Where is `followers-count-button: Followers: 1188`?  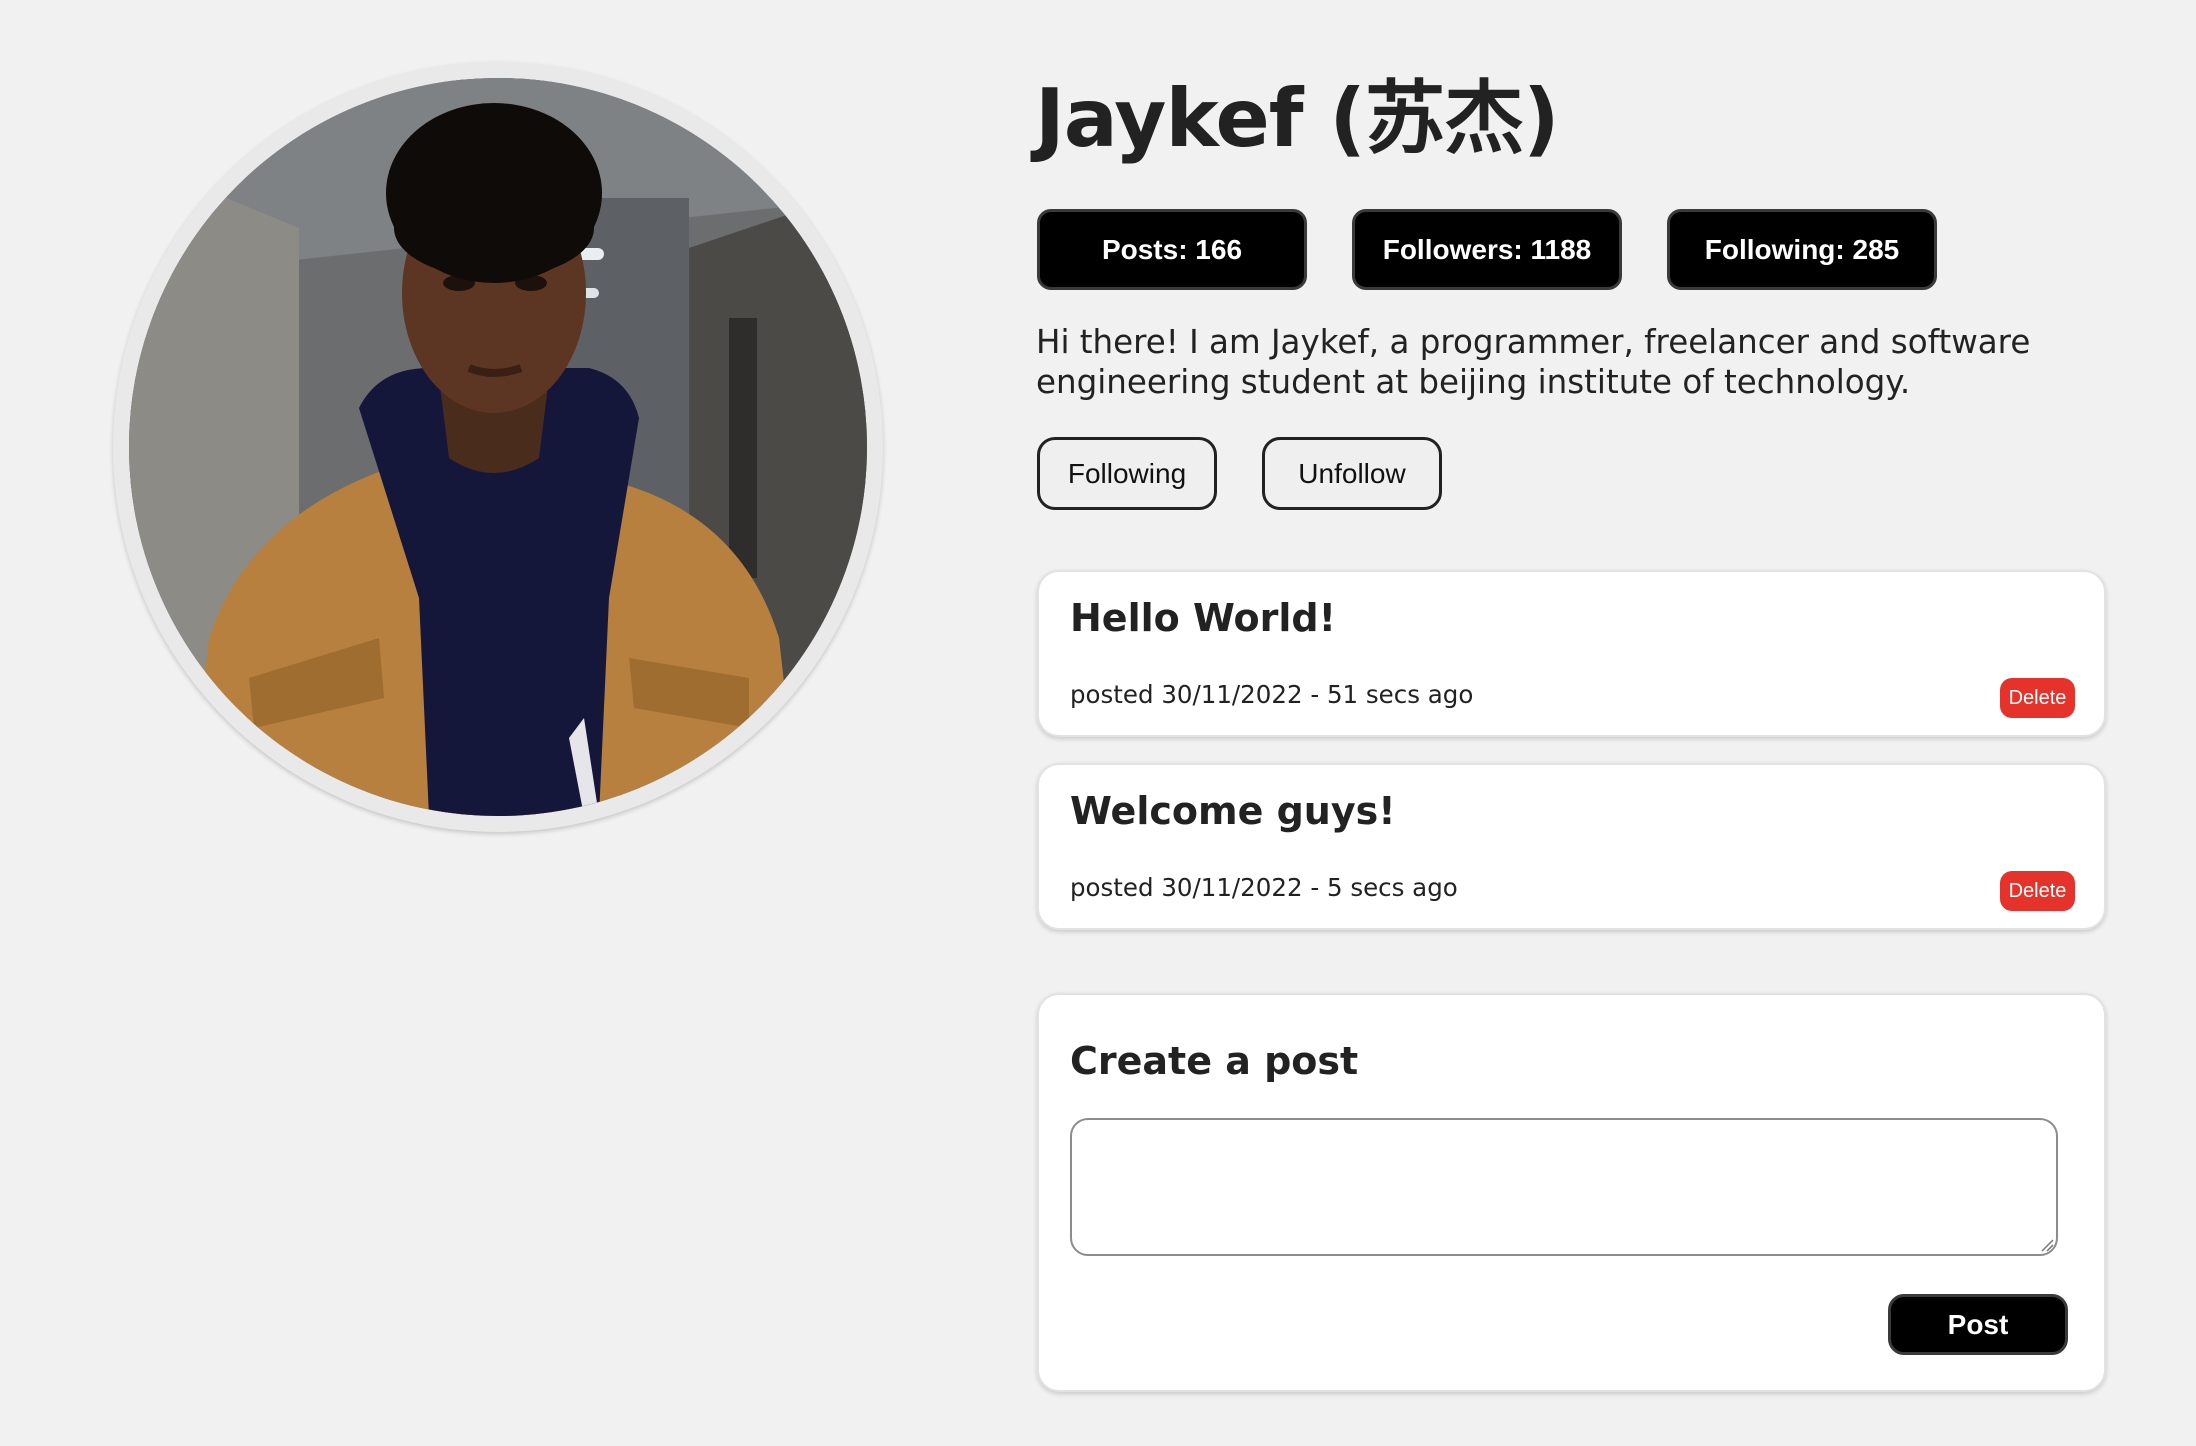
followers-count-button: Followers: 1188 is located at coordinates (1487, 249).